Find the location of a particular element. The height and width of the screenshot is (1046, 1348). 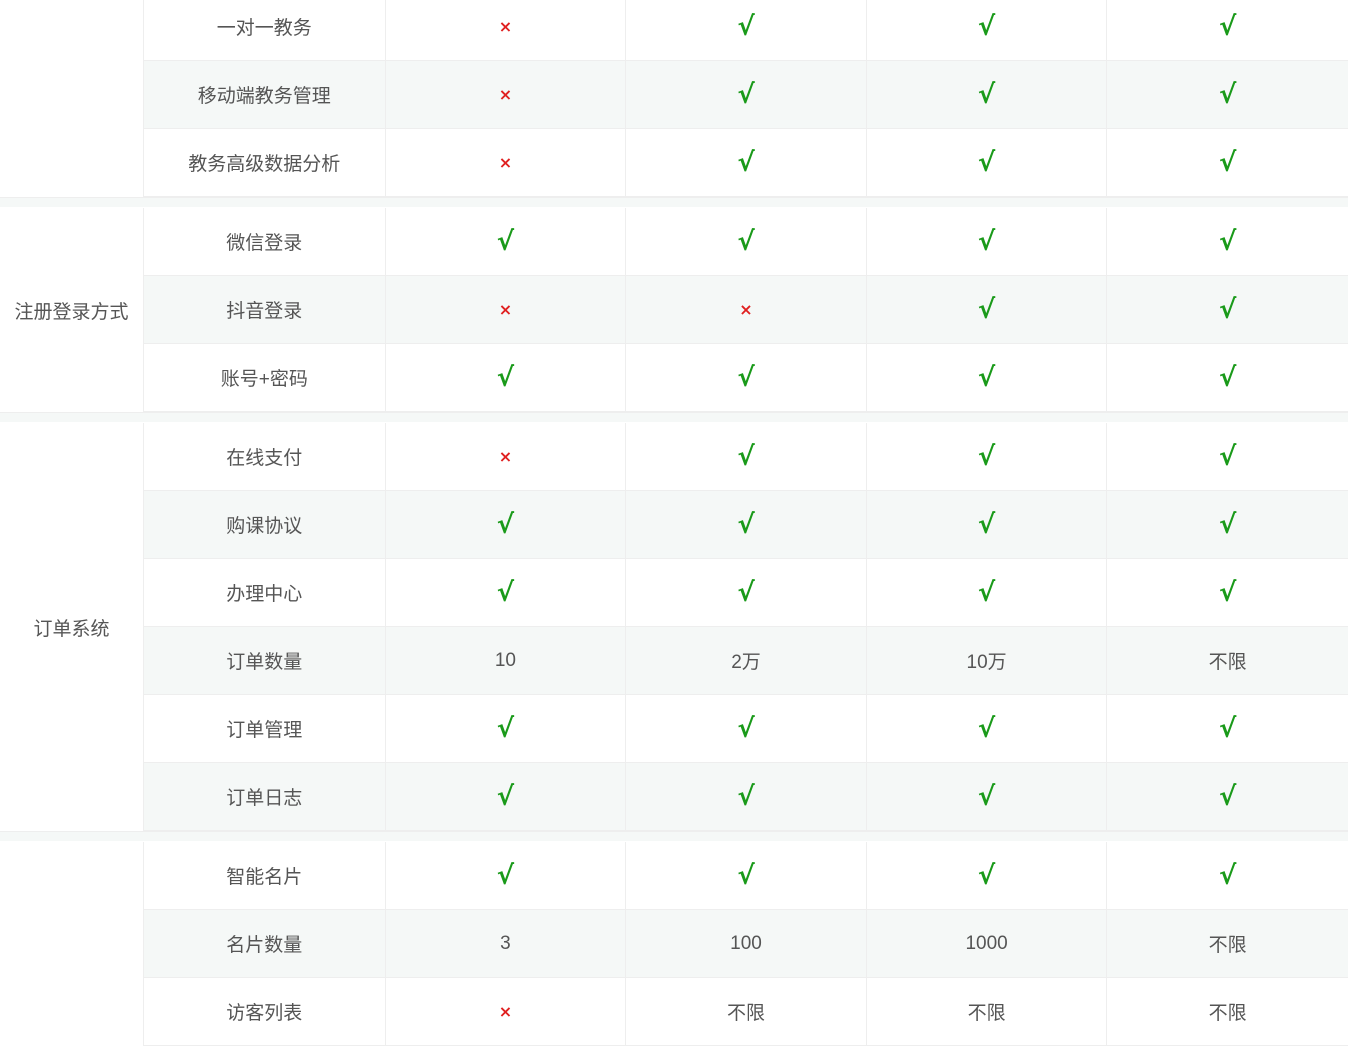

feature-name: 抖音登录 is located at coordinates (265, 309).